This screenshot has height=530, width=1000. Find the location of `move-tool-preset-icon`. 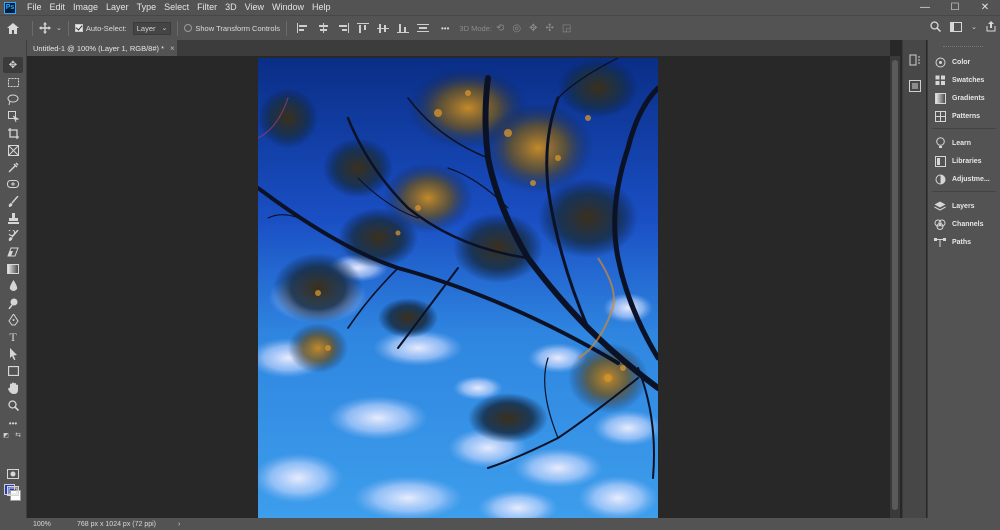

move-tool-preset-icon is located at coordinates (46, 28).